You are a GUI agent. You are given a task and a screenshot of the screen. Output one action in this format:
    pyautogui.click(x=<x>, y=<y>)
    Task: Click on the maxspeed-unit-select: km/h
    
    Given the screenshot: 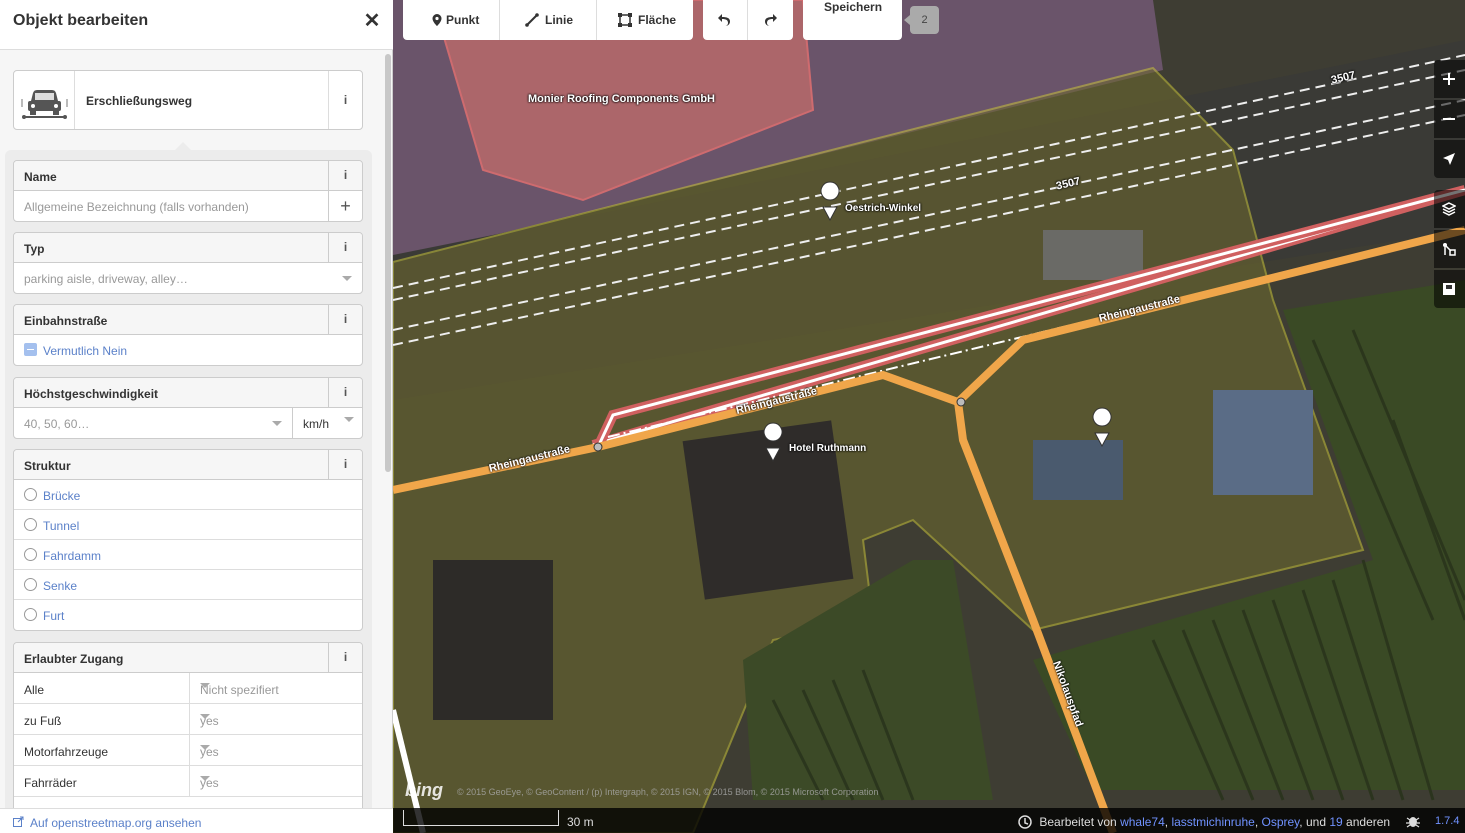 What is the action you would take?
    pyautogui.click(x=327, y=423)
    